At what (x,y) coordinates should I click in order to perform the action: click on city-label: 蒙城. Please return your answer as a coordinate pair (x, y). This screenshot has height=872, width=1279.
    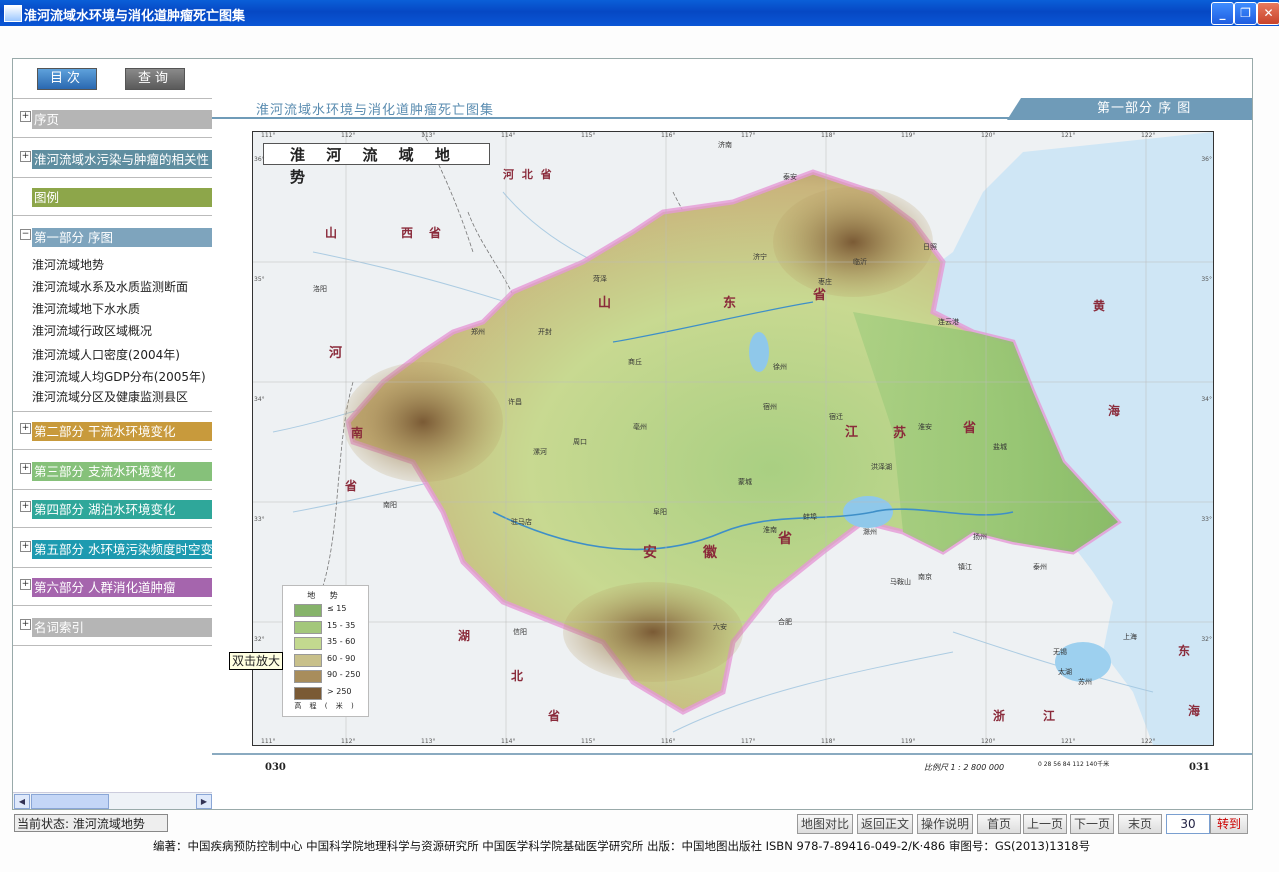
    Looking at the image, I should click on (745, 482).